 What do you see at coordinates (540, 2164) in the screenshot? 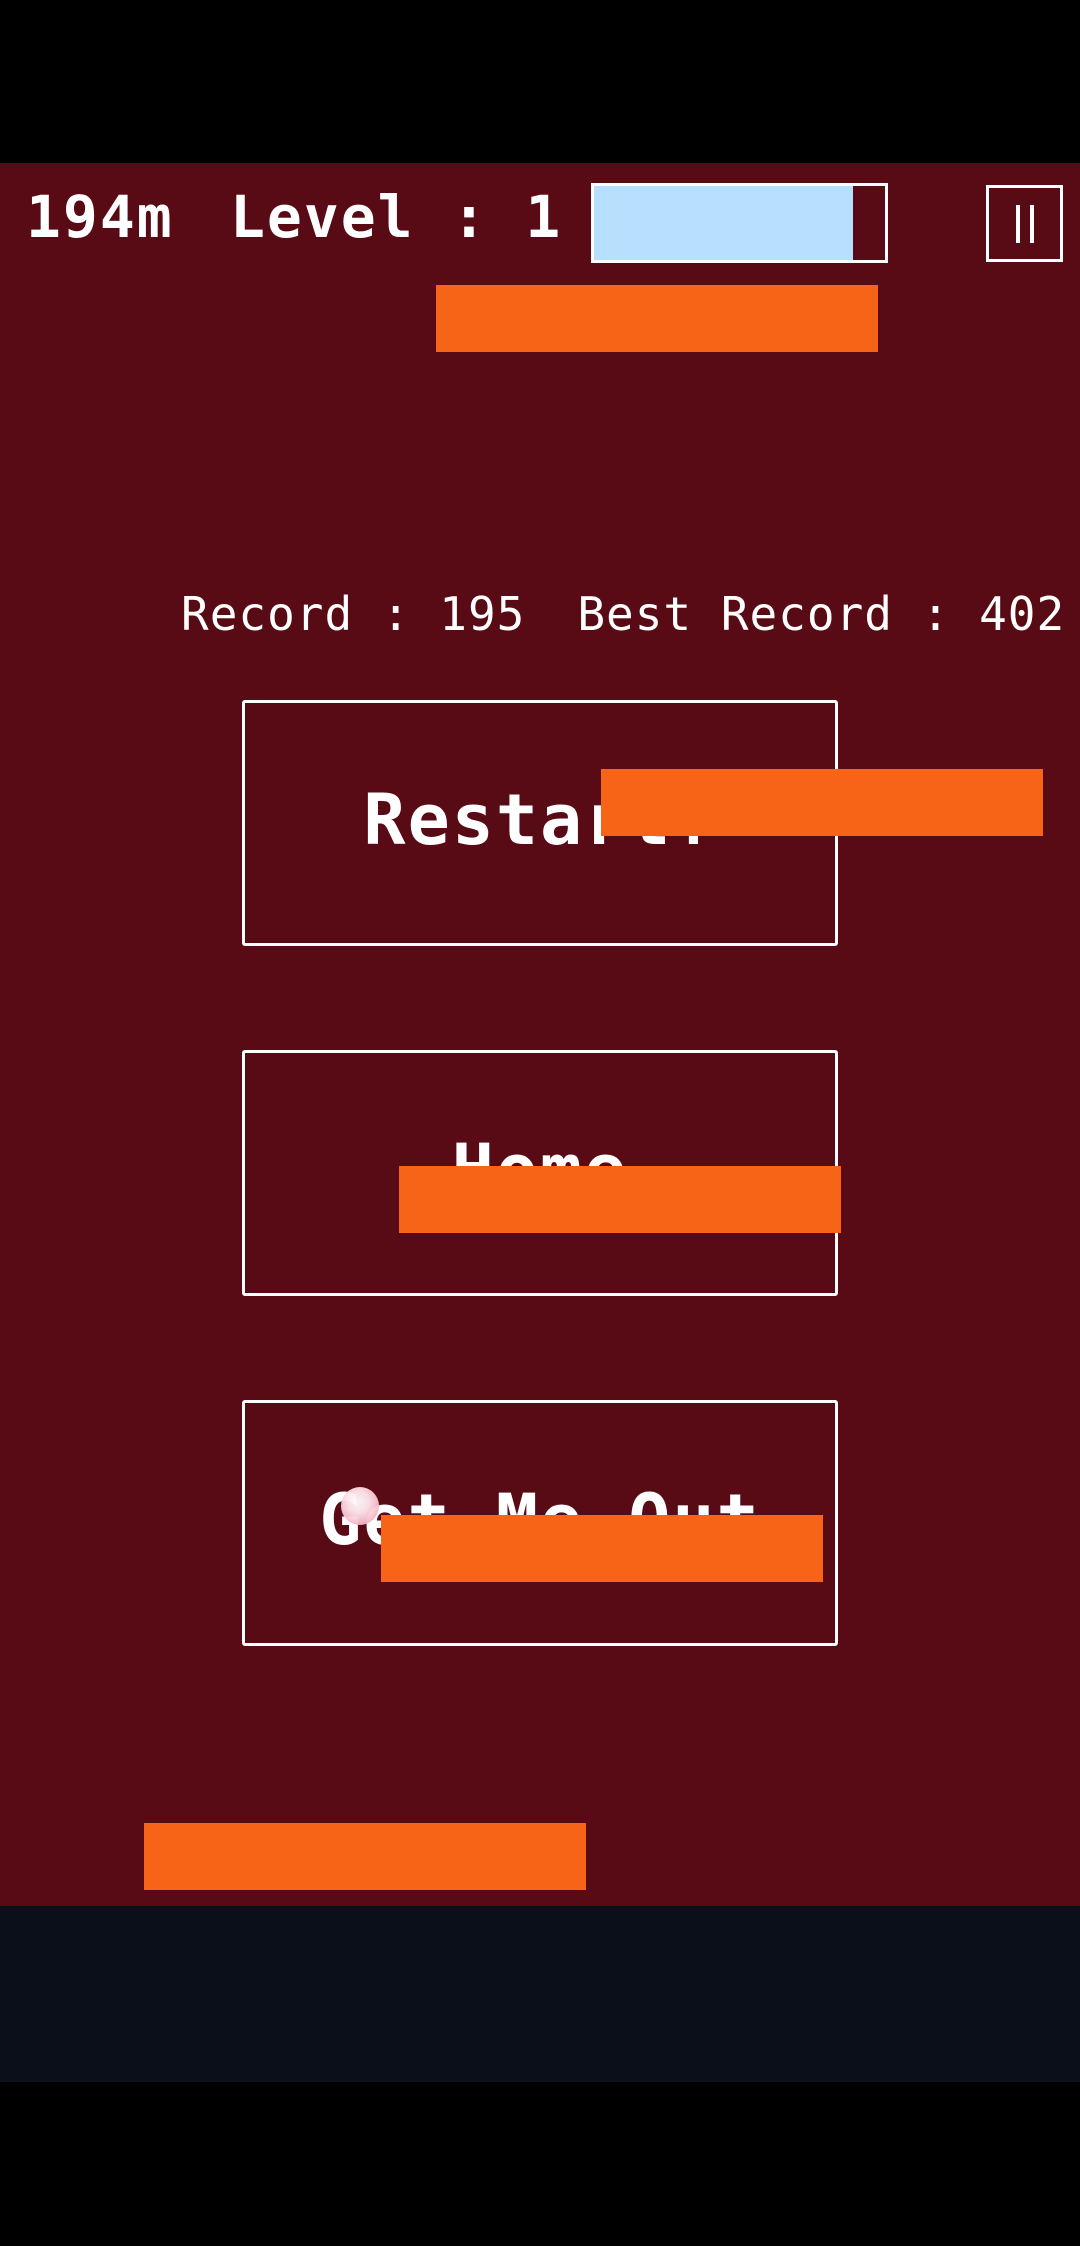
I see `bottom-area` at bounding box center [540, 2164].